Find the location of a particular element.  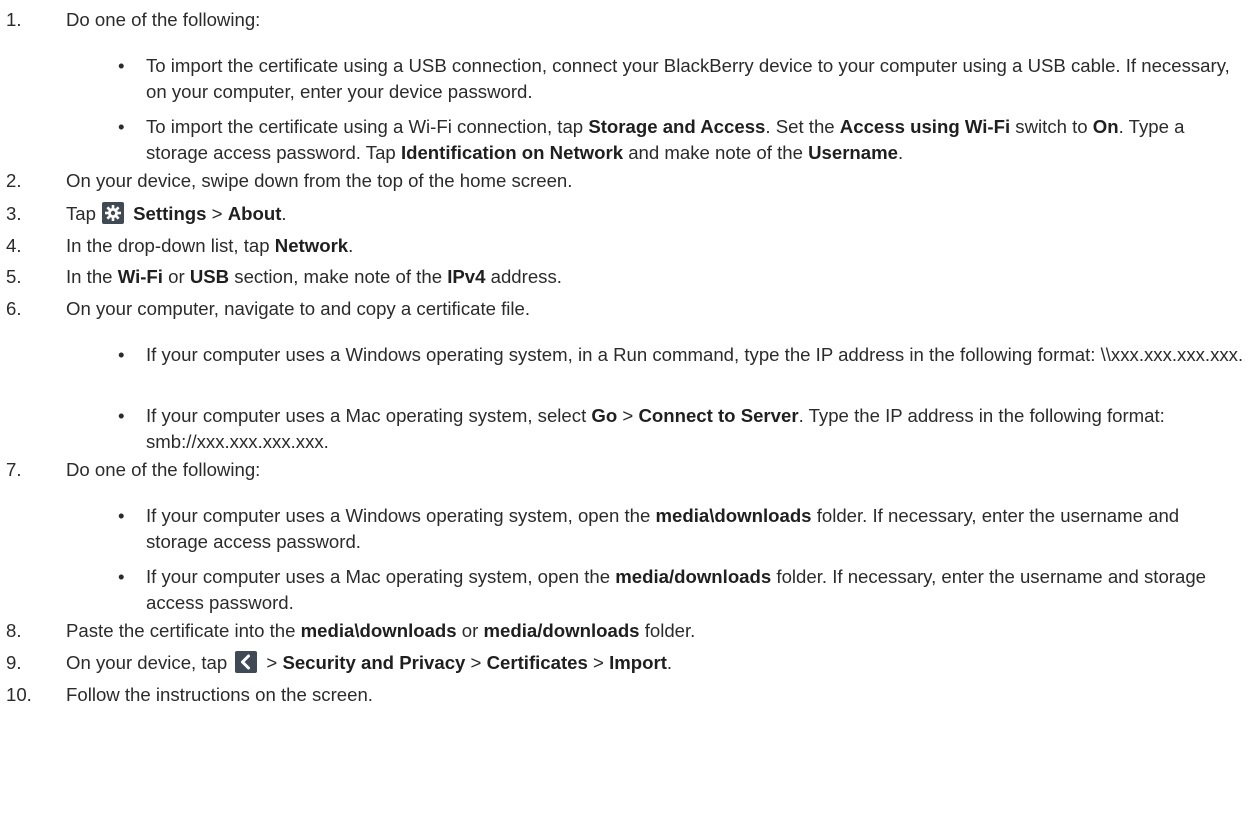

step-number: 4. is located at coordinates (14, 245).